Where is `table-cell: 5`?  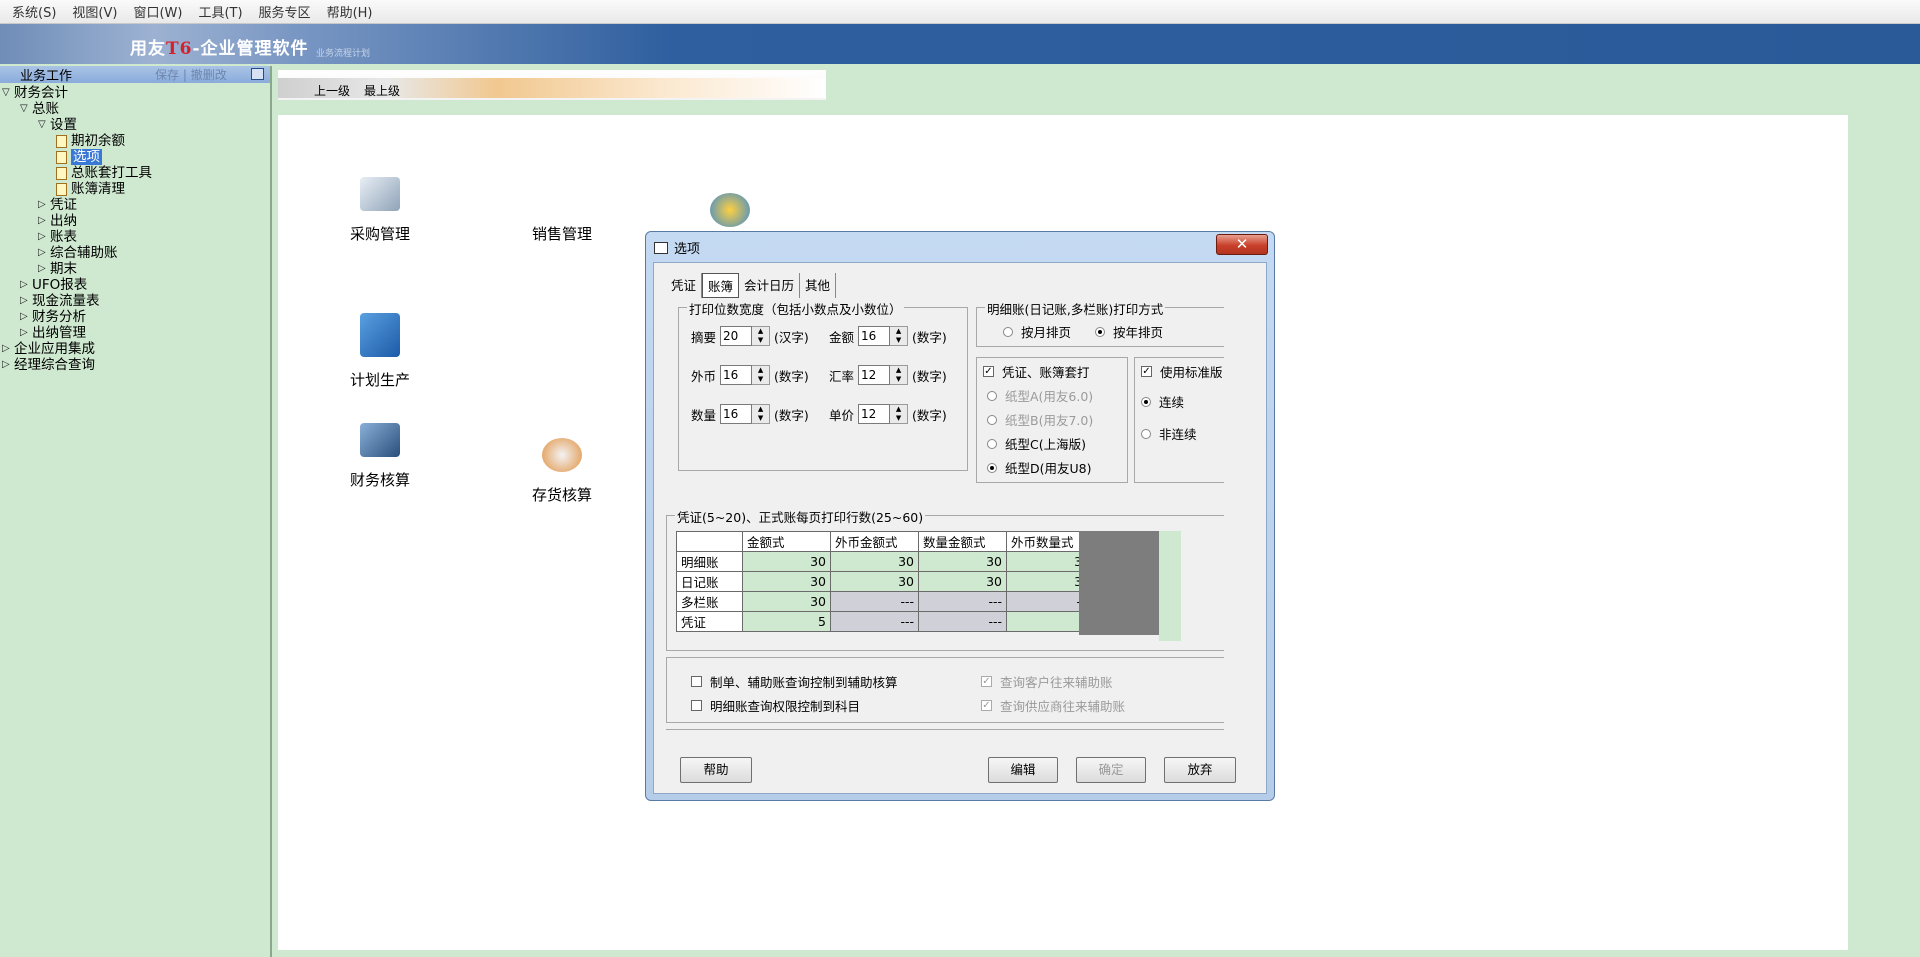
table-cell: 5 is located at coordinates (786, 621).